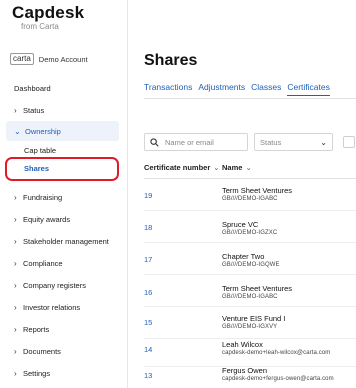  Describe the element at coordinates (148, 349) in the screenshot. I see `certificate-number: 14` at that location.